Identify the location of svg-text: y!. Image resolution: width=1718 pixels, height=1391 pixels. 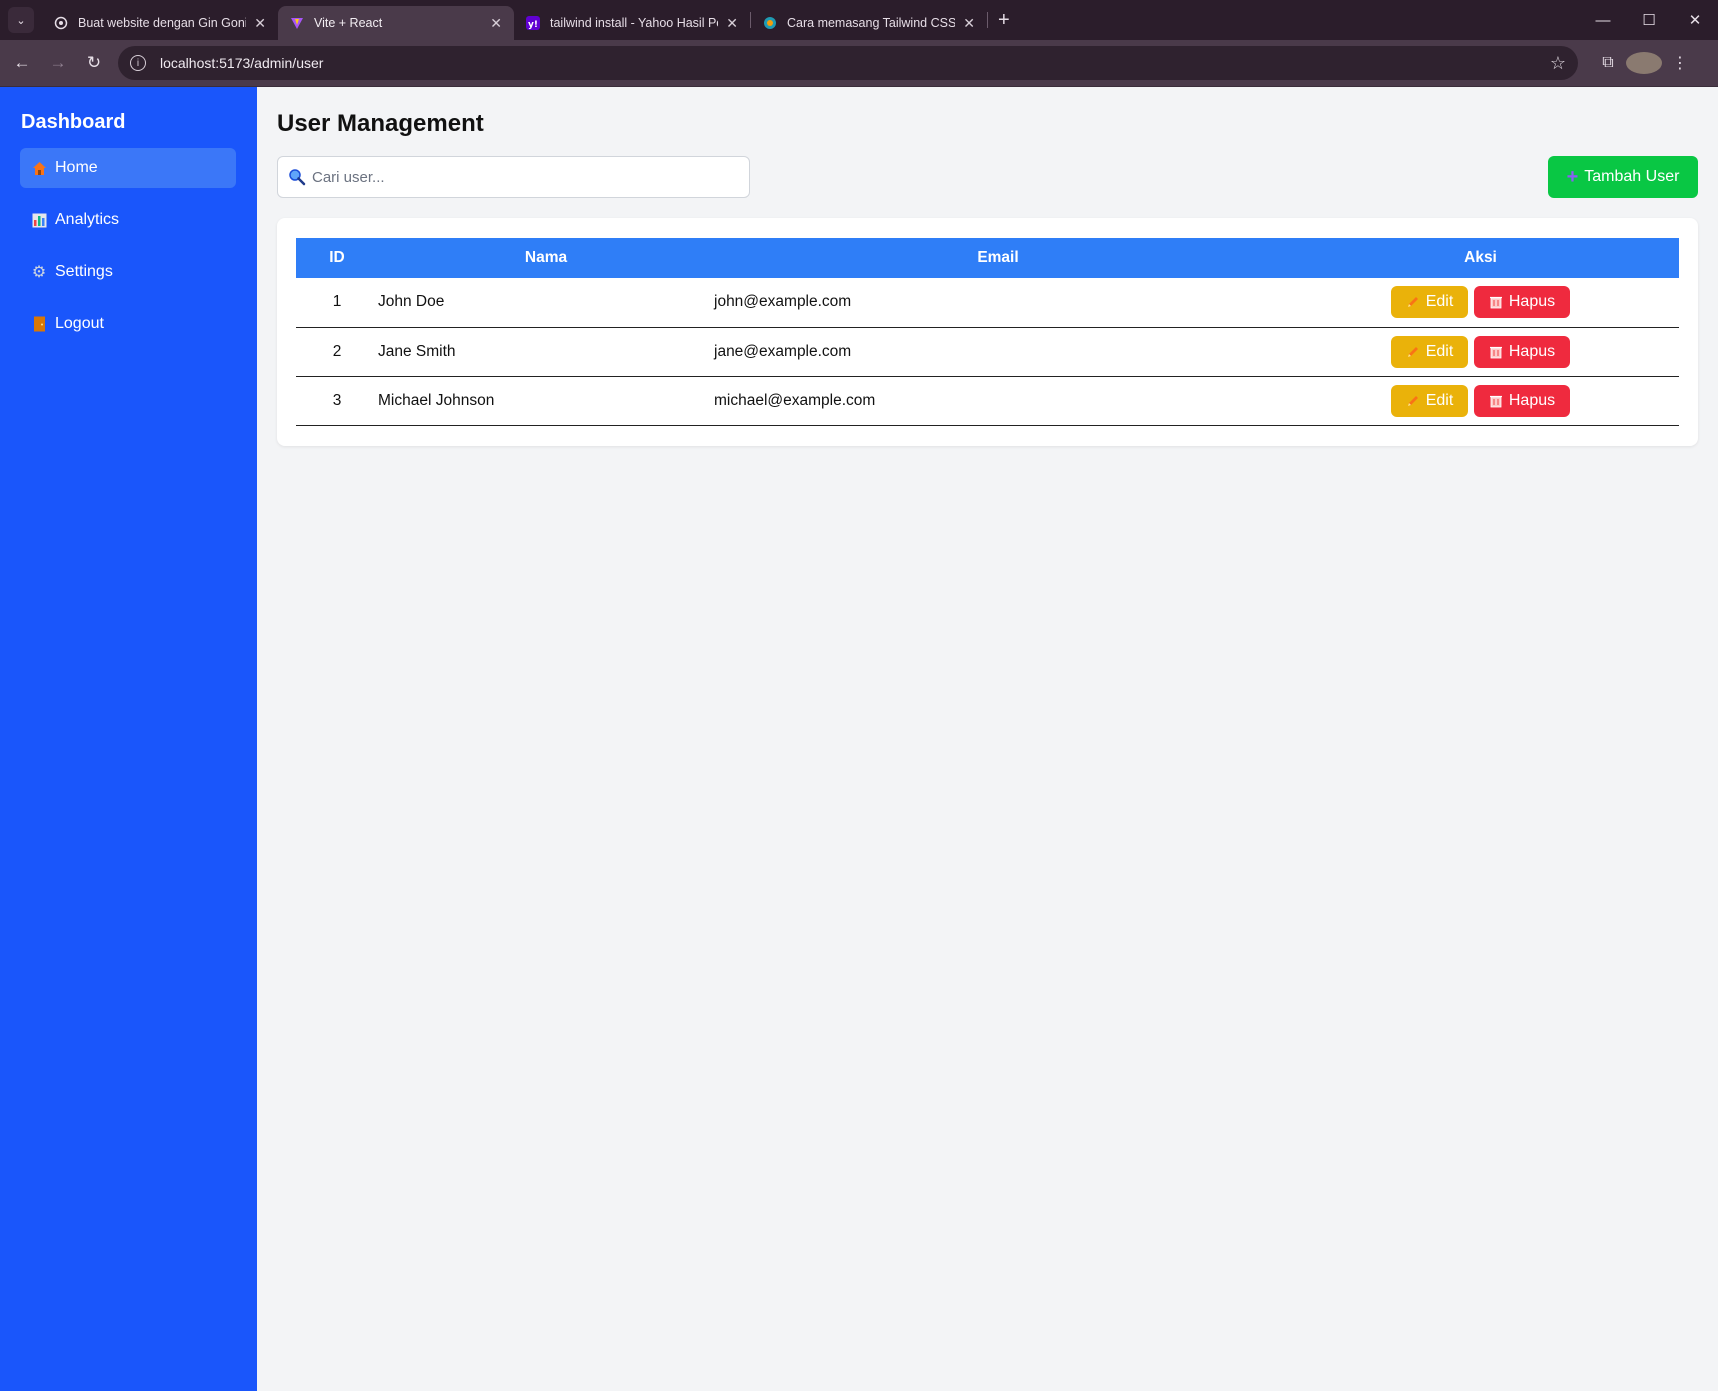
(533, 25).